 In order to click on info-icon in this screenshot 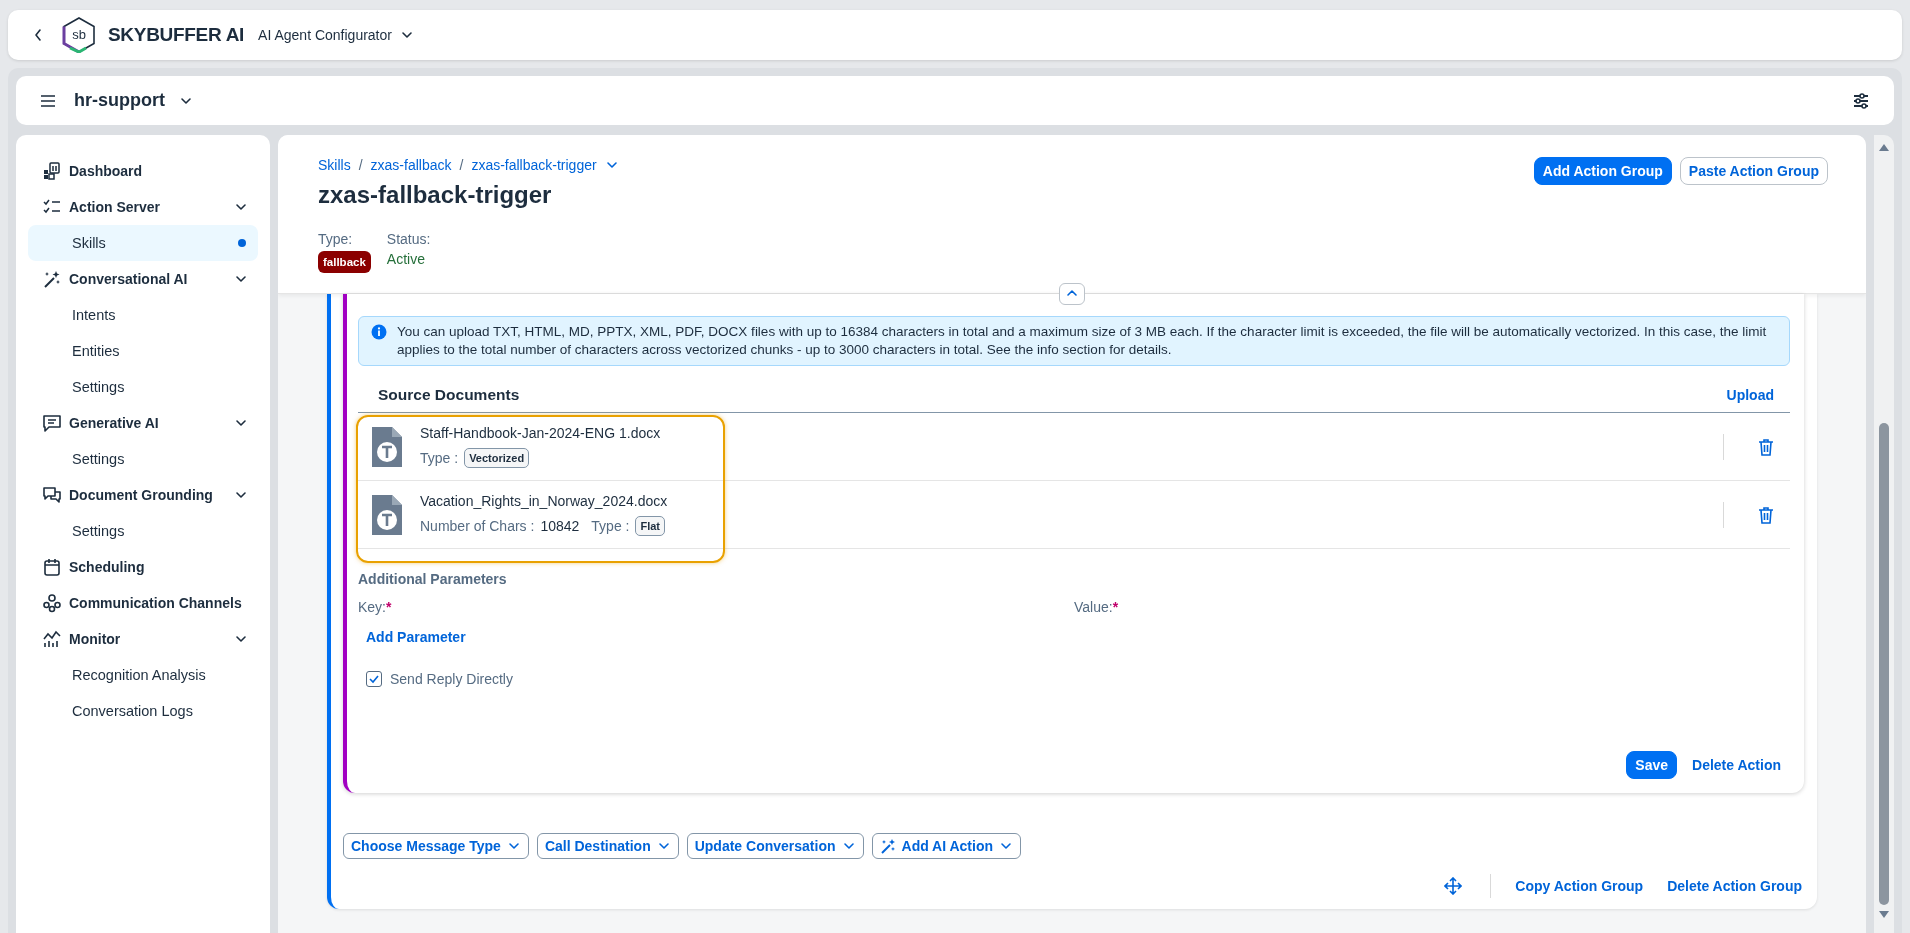, I will do `click(379, 332)`.